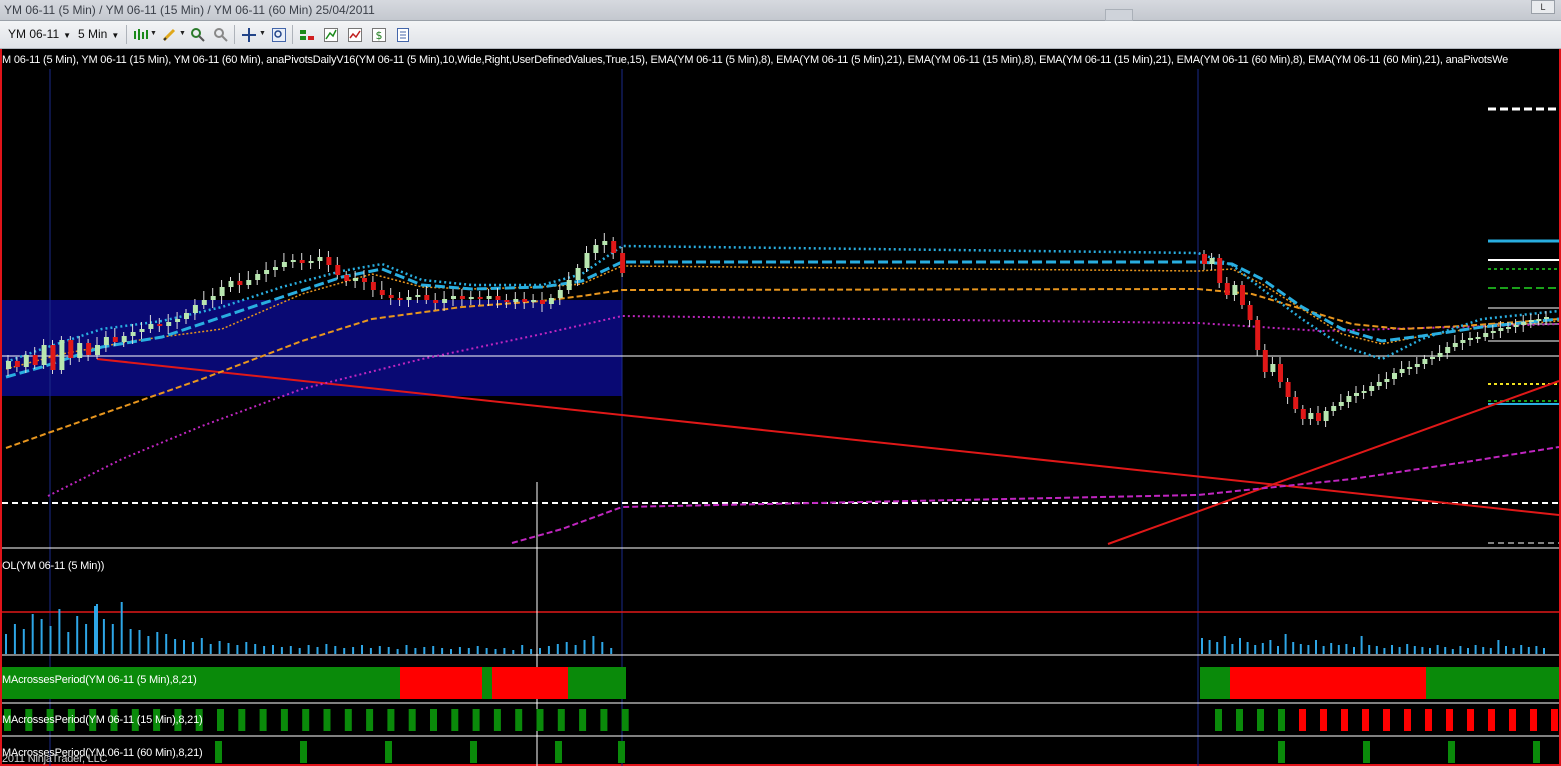 Image resolution: width=1561 pixels, height=766 pixels. What do you see at coordinates (306, 34) in the screenshot?
I see `chart-trader-icon` at bounding box center [306, 34].